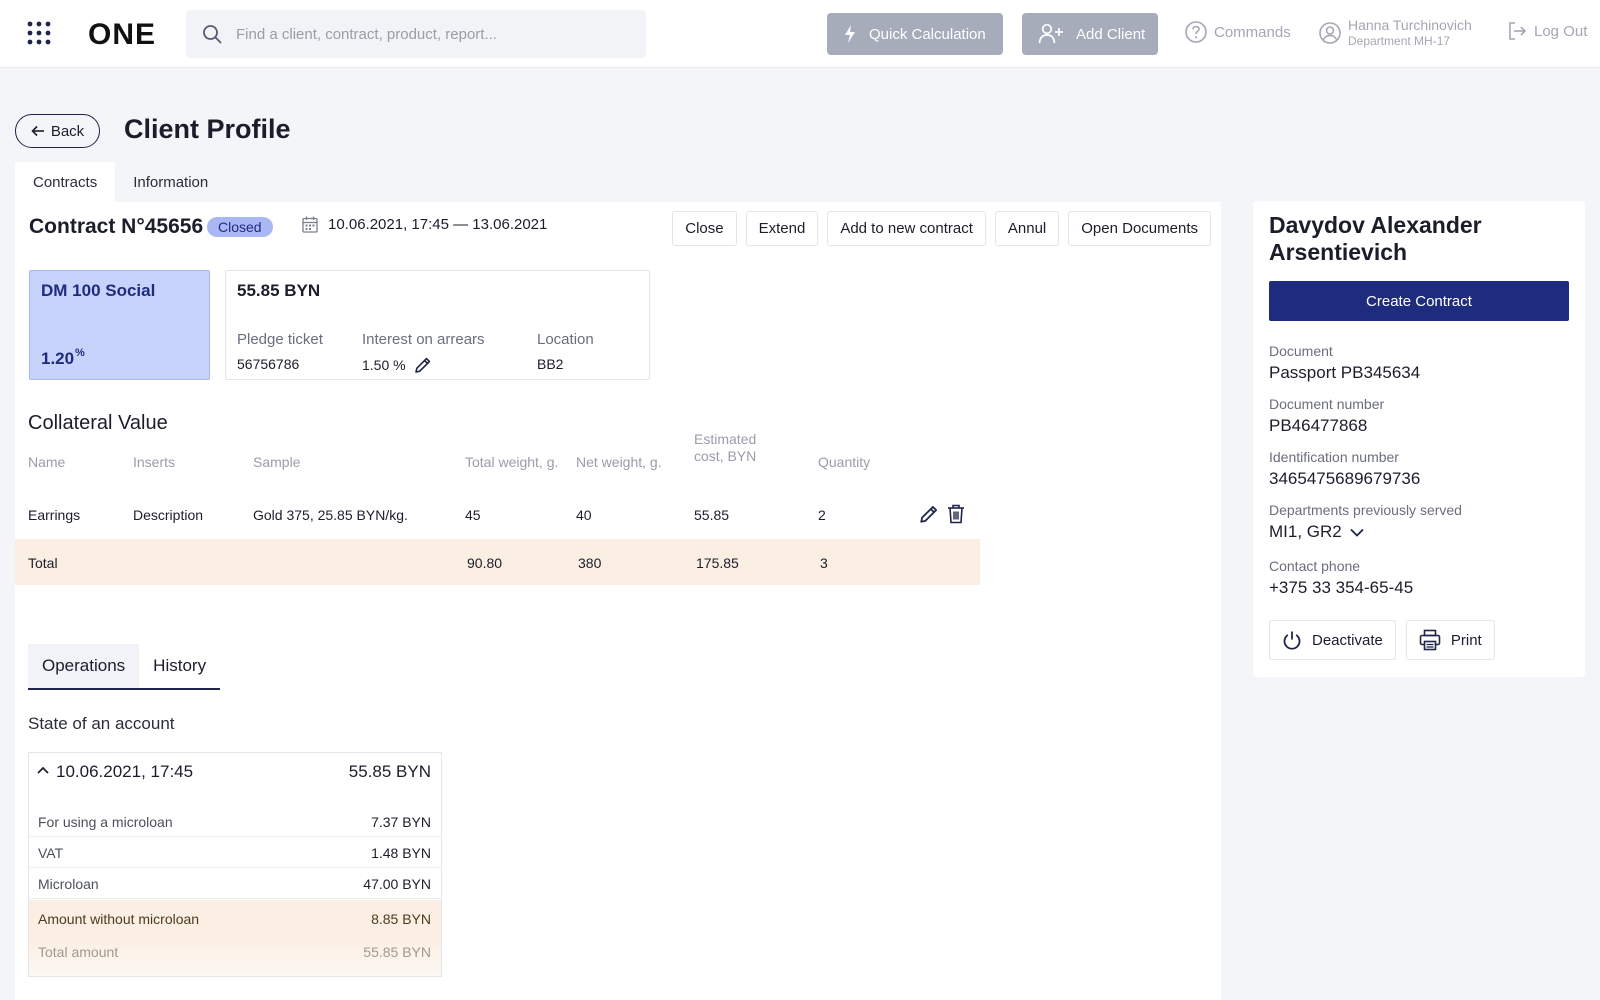 Image resolution: width=1600 pixels, height=1000 pixels. I want to click on create-contract-button: Create Contract, so click(1419, 301).